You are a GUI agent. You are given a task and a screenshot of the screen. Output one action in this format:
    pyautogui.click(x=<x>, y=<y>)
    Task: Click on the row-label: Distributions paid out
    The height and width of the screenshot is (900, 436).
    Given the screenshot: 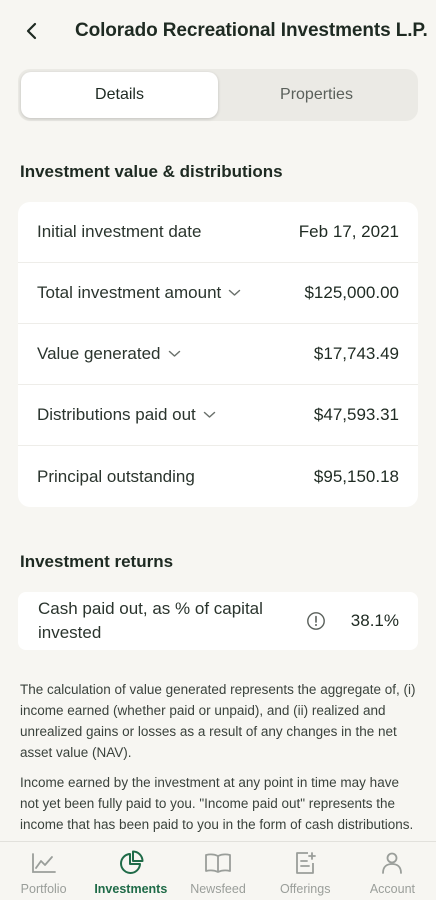 What is the action you would take?
    pyautogui.click(x=126, y=415)
    